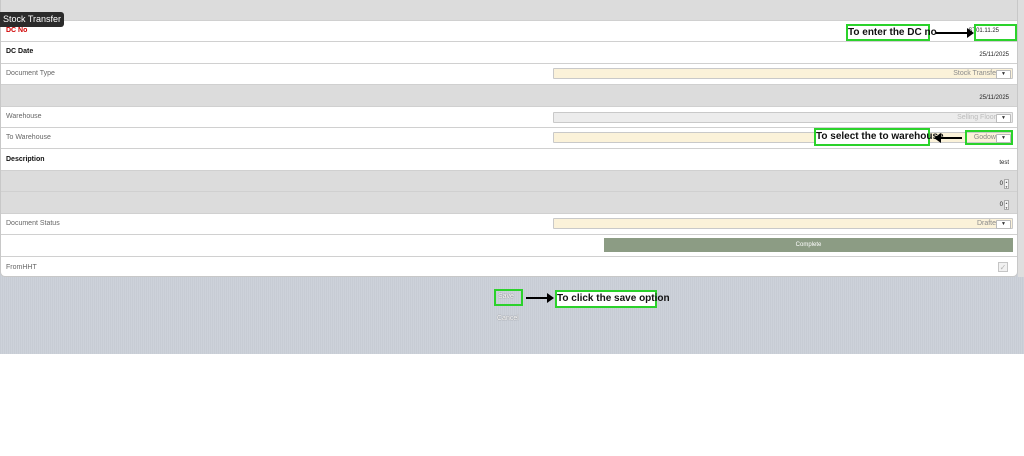 The image size is (1024, 456). I want to click on checkmark-icon: ✓, so click(1003, 267).